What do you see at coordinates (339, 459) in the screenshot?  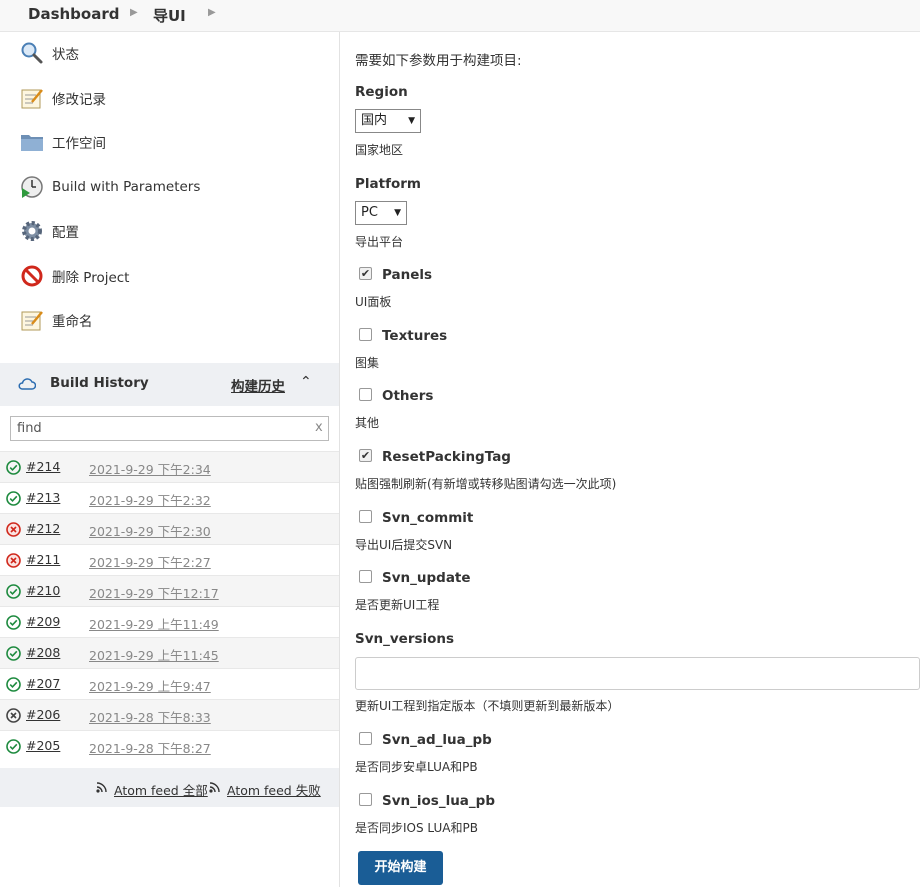 I see `panel-divider` at bounding box center [339, 459].